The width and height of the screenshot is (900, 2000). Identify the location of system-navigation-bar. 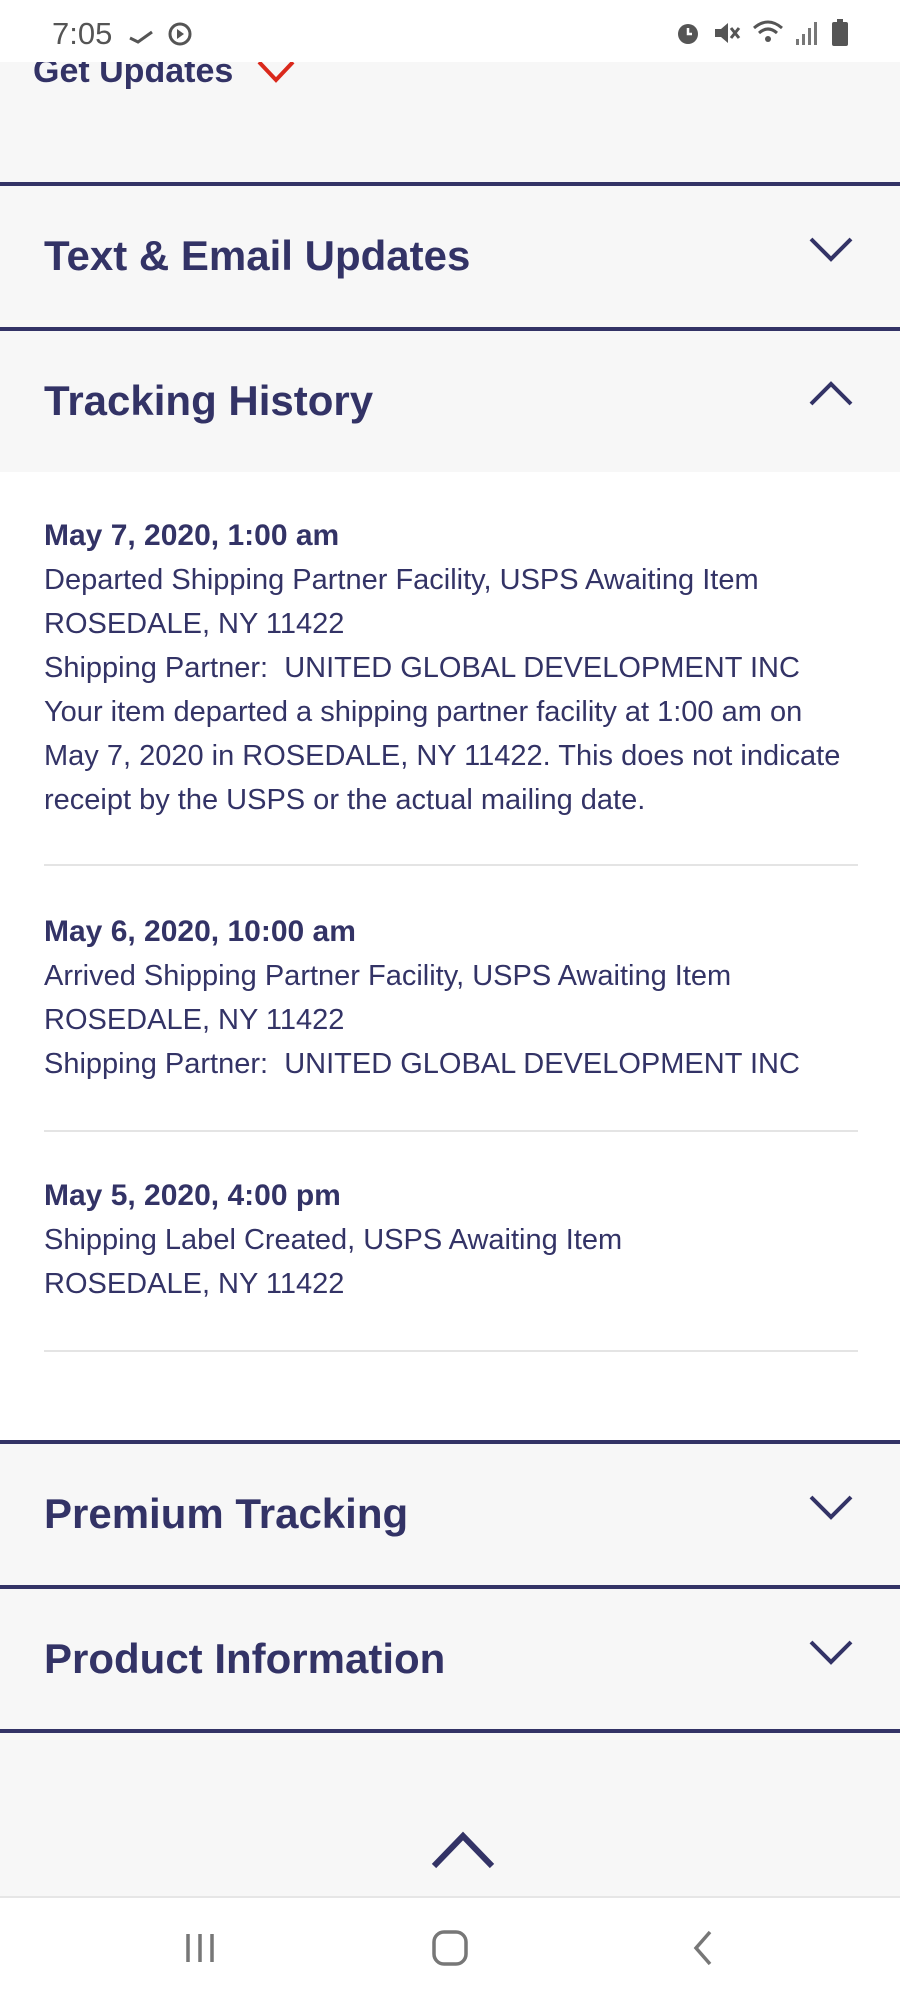
(450, 1948).